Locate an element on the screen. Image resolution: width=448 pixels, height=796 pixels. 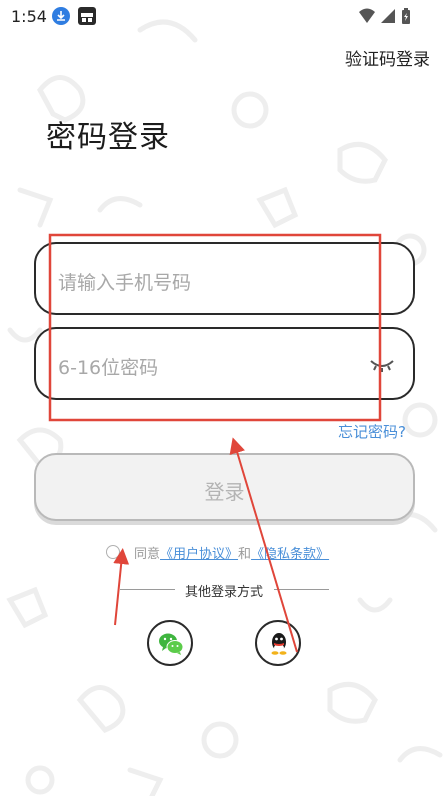
agreement-checkbox is located at coordinates (113, 552).